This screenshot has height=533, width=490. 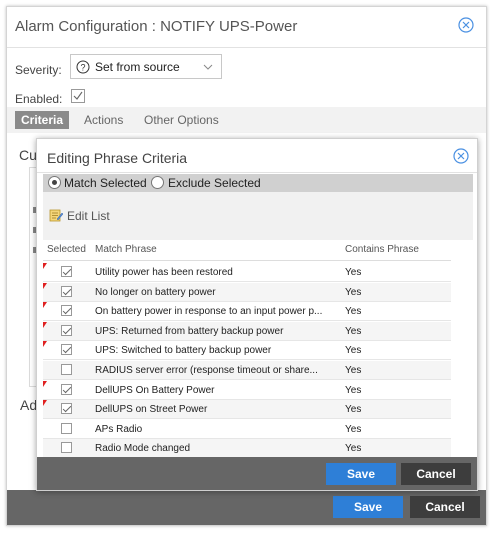 I want to click on severity-value: Set from source, so click(x=137, y=67).